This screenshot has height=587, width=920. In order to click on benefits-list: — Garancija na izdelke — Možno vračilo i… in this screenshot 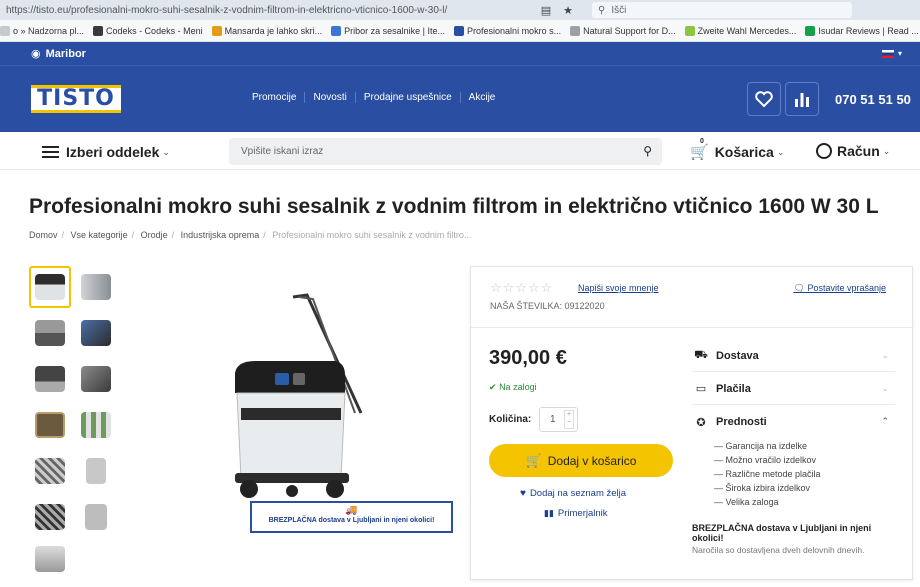, I will do `click(767, 474)`.